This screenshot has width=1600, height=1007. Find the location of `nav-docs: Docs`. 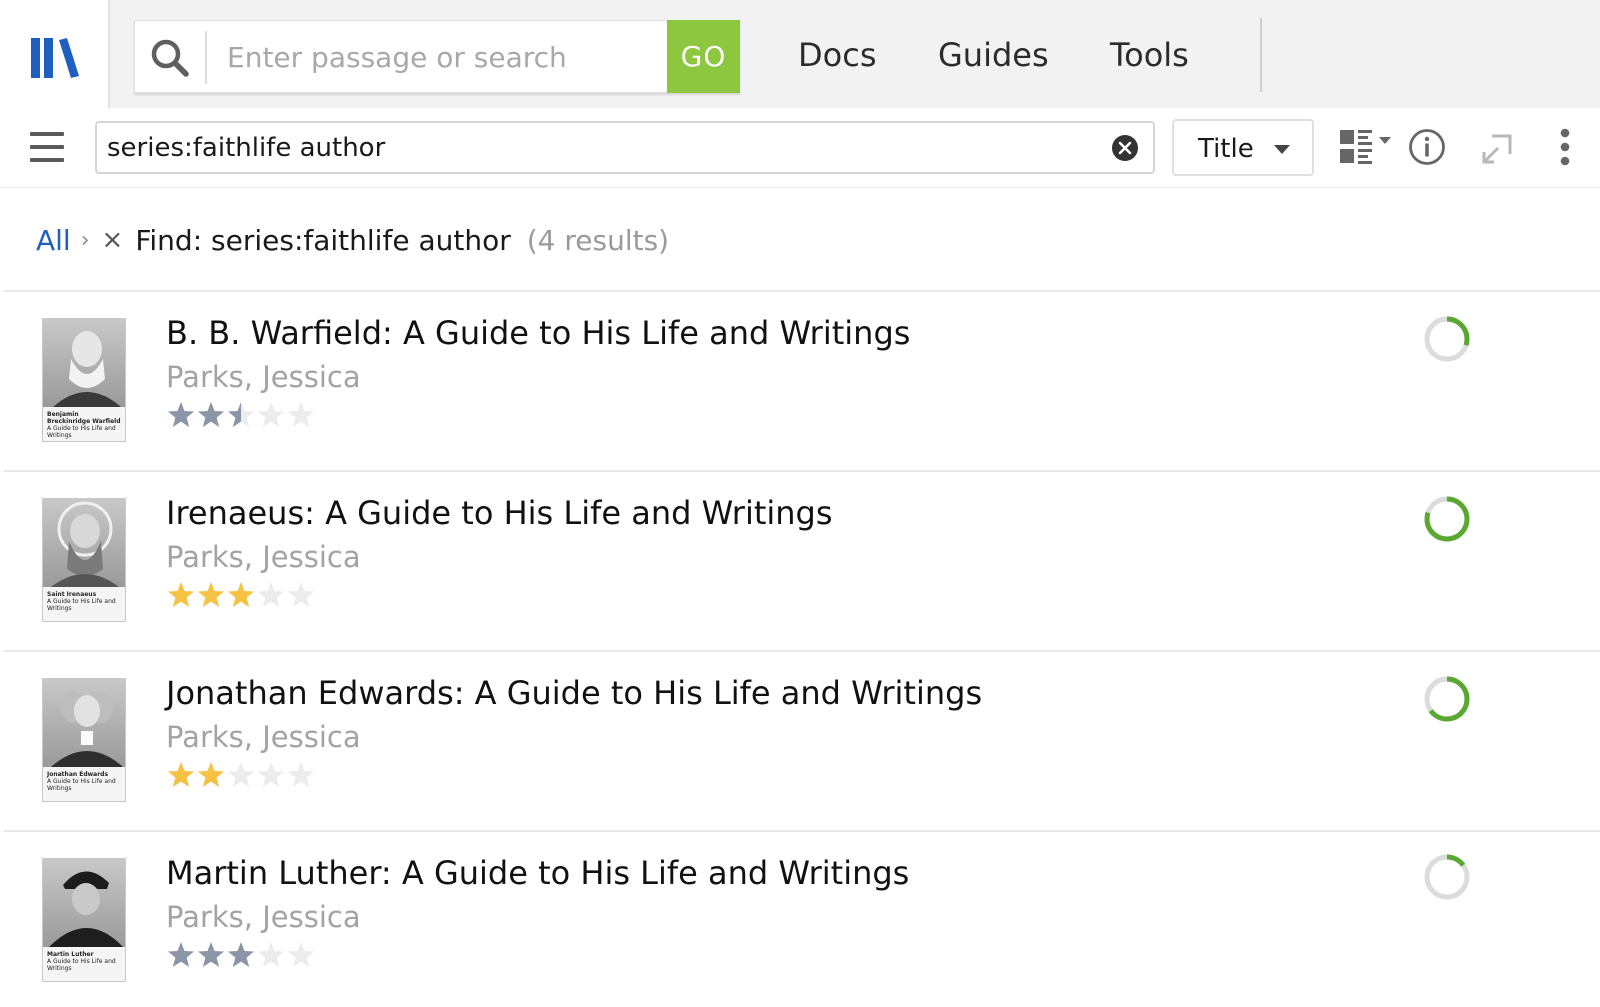

nav-docs: Docs is located at coordinates (837, 55).